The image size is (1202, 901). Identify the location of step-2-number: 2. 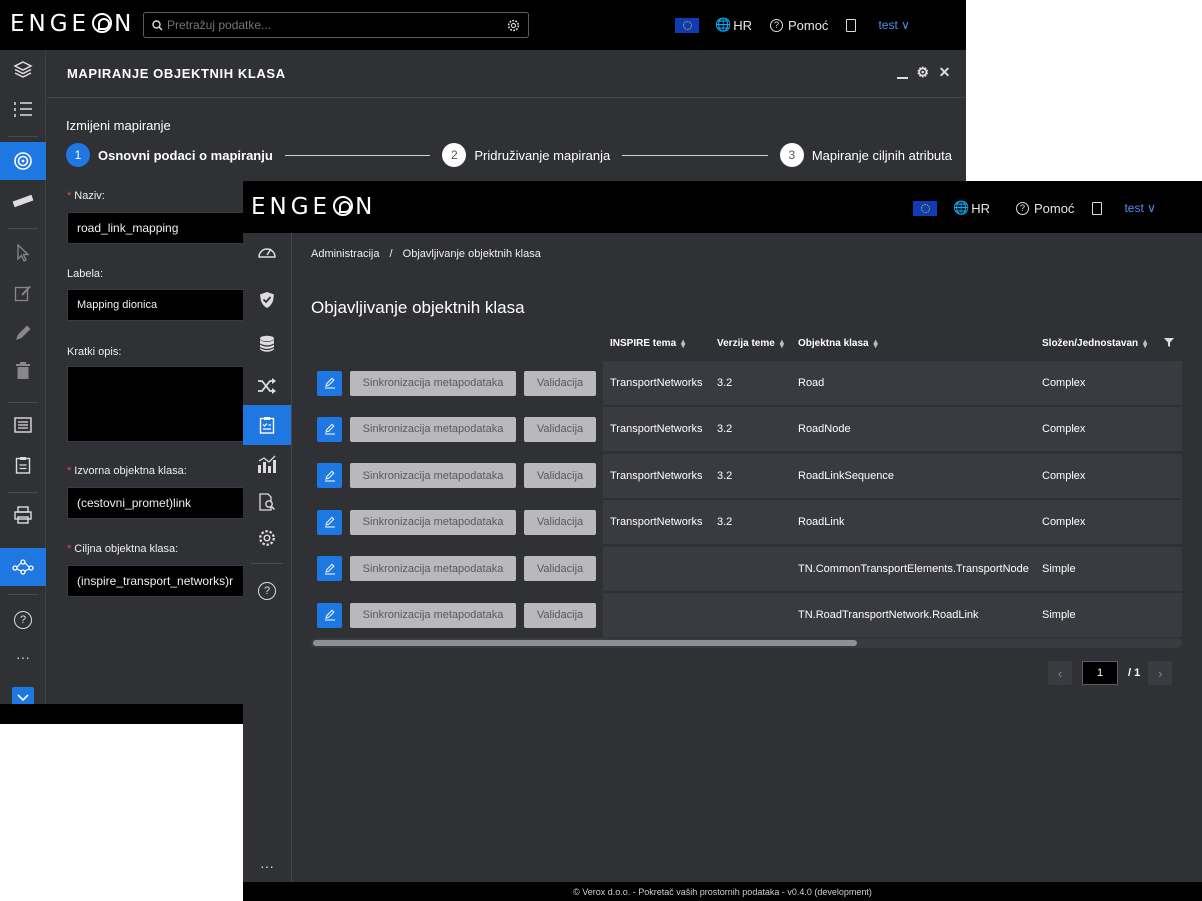
(454, 155).